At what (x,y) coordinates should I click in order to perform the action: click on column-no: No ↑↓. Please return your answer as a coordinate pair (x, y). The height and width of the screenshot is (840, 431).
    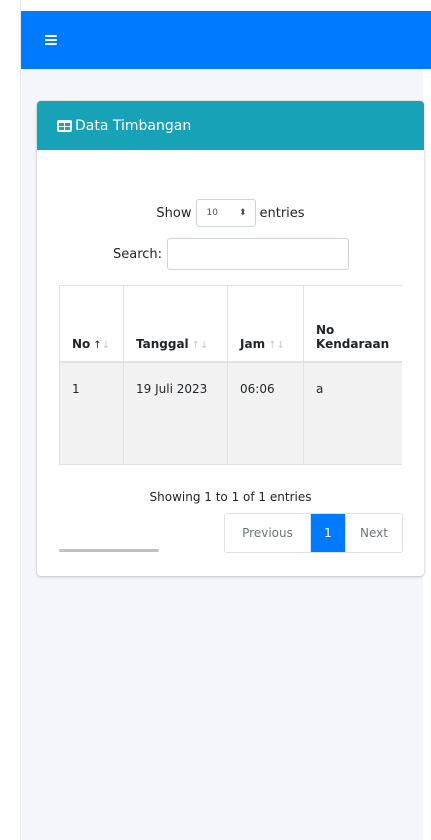
    Looking at the image, I should click on (91, 324).